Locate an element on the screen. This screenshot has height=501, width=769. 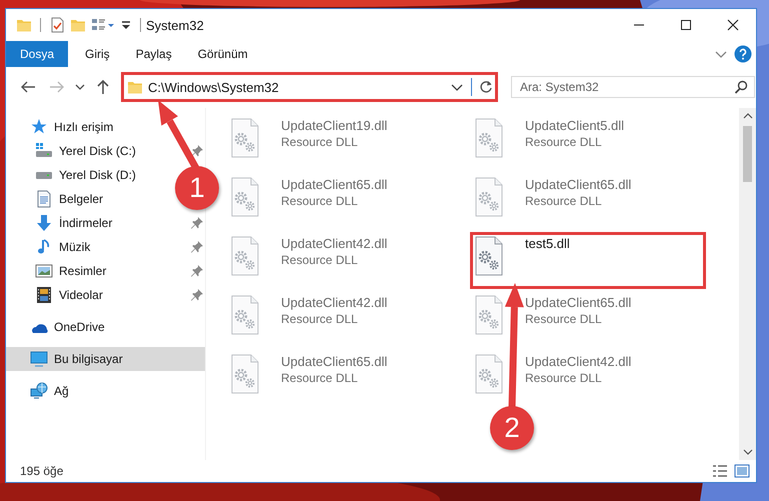
scroll-thumb is located at coordinates (747, 154).